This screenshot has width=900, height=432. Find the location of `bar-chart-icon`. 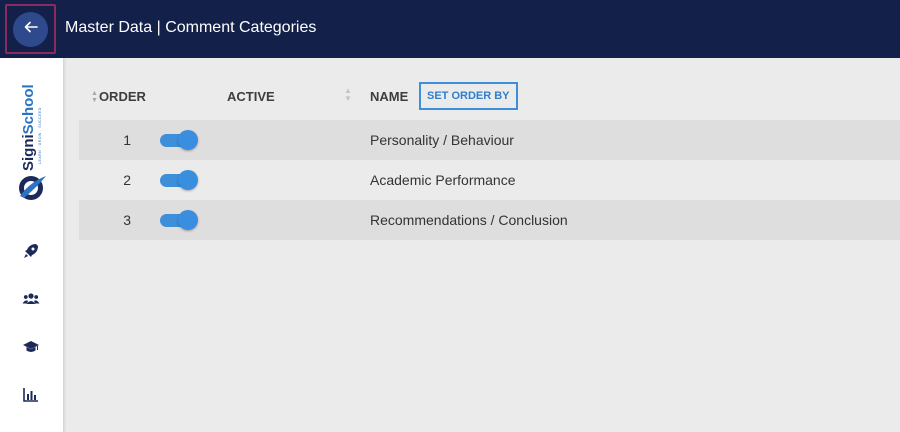

bar-chart-icon is located at coordinates (31, 395).